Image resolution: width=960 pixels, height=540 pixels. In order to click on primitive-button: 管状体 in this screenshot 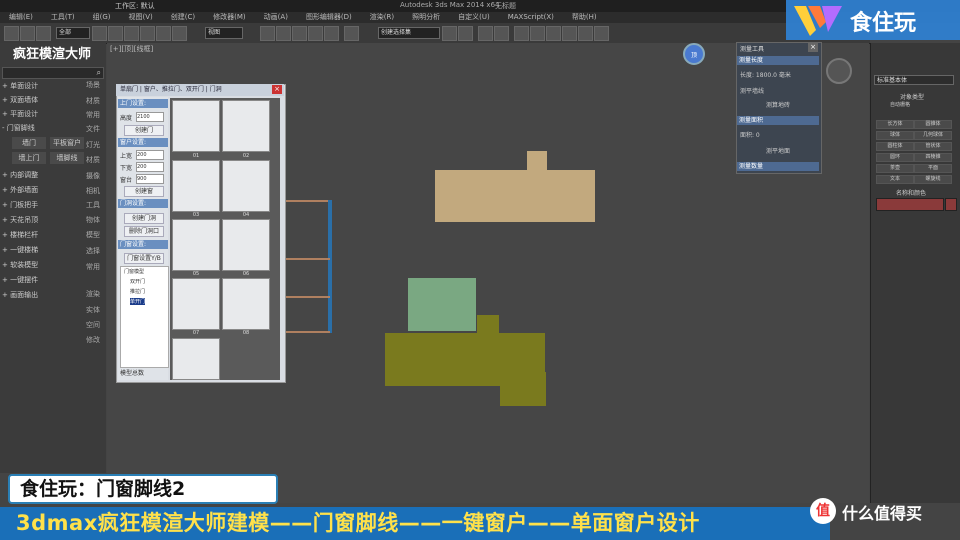, I will do `click(933, 146)`.